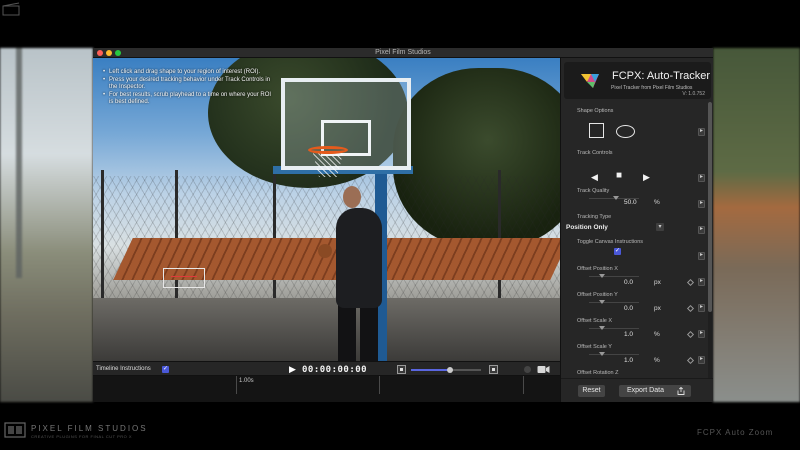 The image size is (800, 450). What do you see at coordinates (597, 269) in the screenshot?
I see `offset-position-x-label: Offset Position X` at bounding box center [597, 269].